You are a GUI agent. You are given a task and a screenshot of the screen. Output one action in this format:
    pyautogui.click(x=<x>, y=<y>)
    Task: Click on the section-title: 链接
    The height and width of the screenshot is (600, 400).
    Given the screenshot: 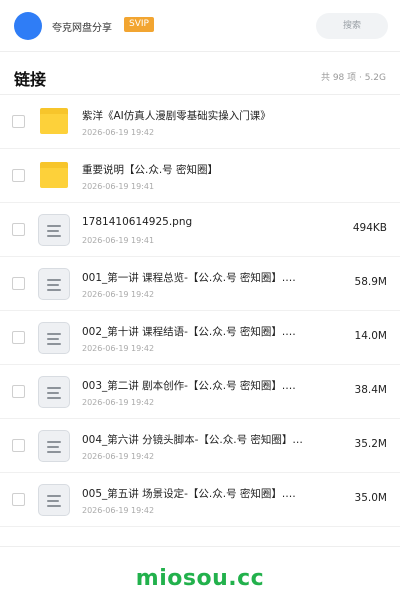 What is the action you would take?
    pyautogui.click(x=30, y=79)
    